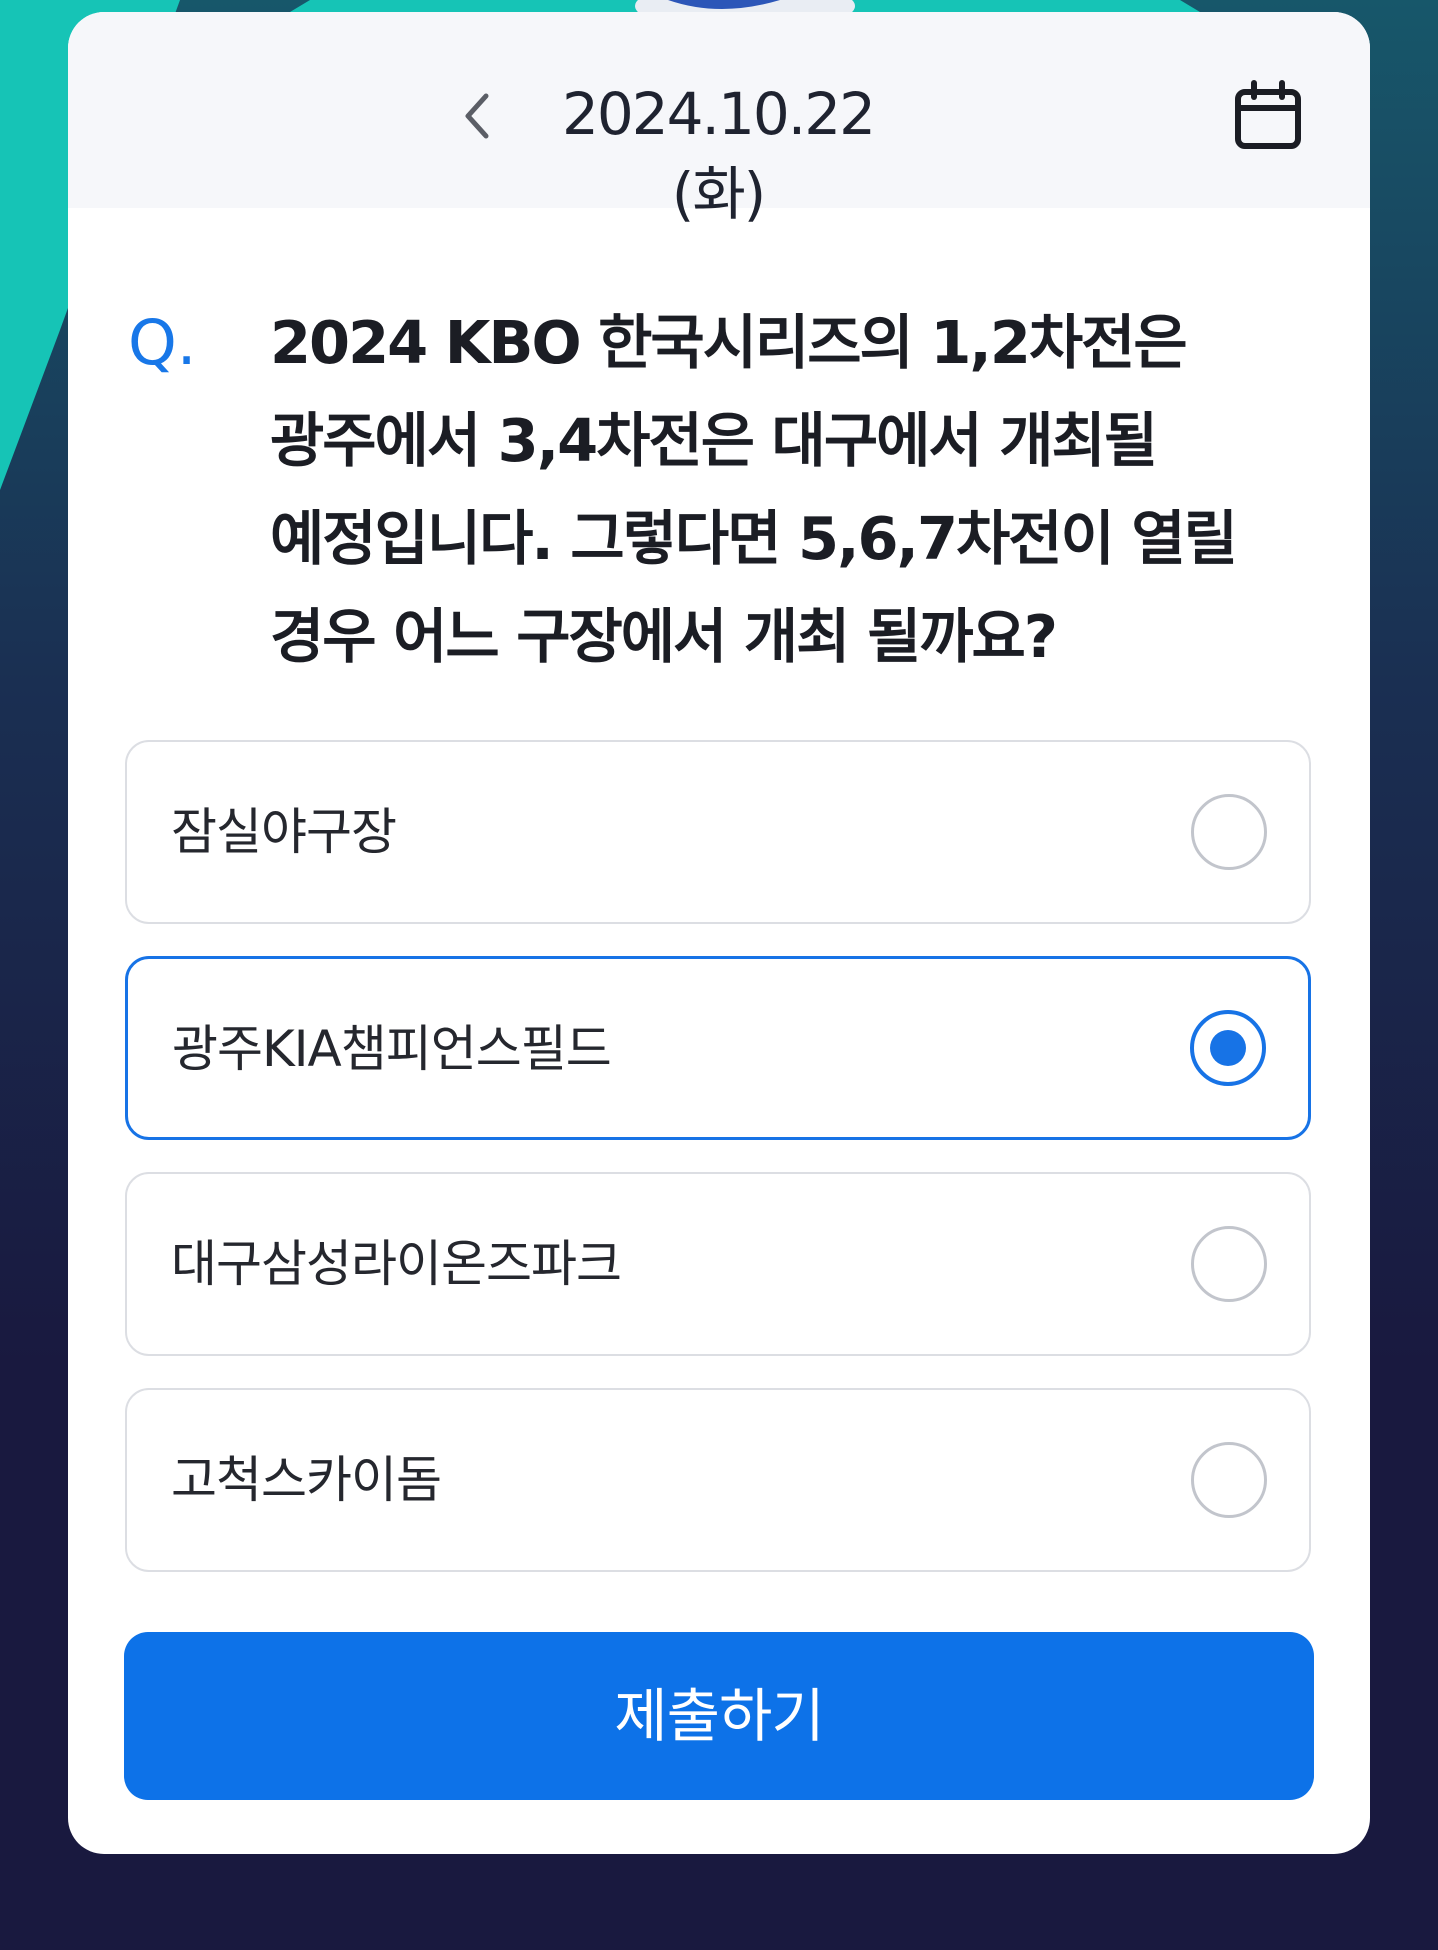  I want to click on date-title: 2024.10.22 (화), so click(718, 154).